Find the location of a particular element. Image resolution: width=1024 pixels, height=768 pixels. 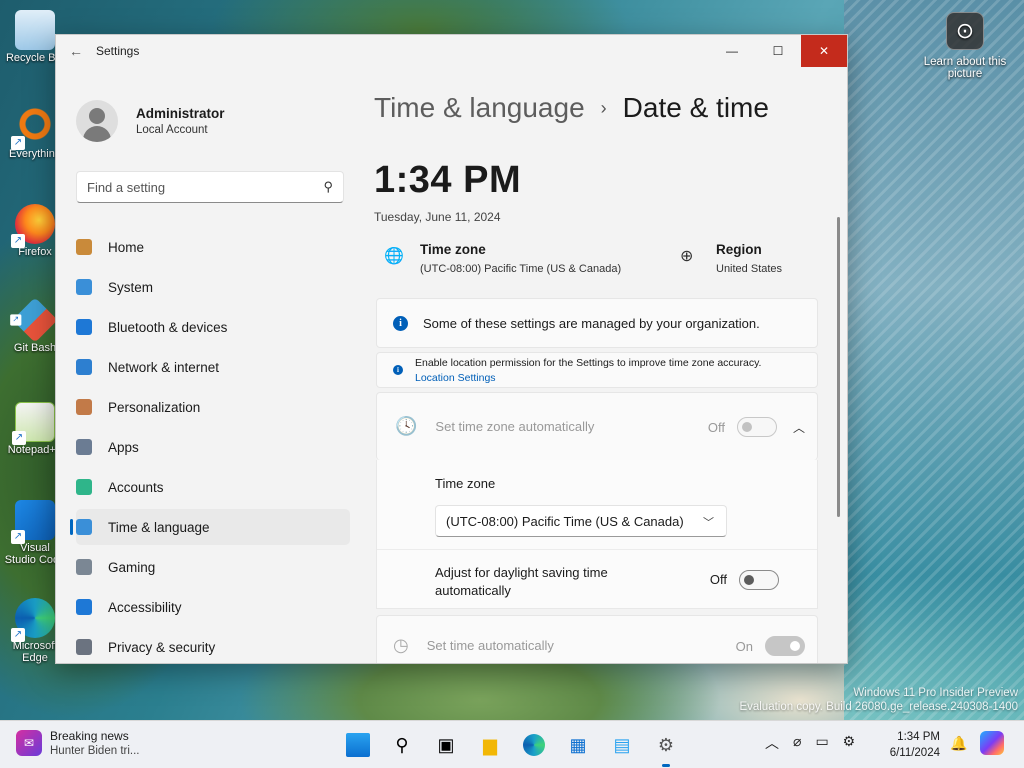

set-time-auto-label: Set time automatically is located at coordinates (490, 645).